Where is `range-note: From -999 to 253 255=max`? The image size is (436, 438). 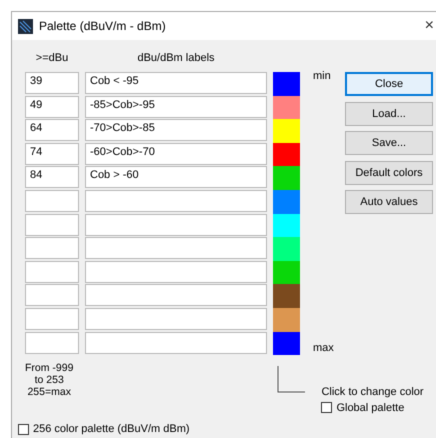
range-note: From -999 to 253 255=max is located at coordinates (49, 381).